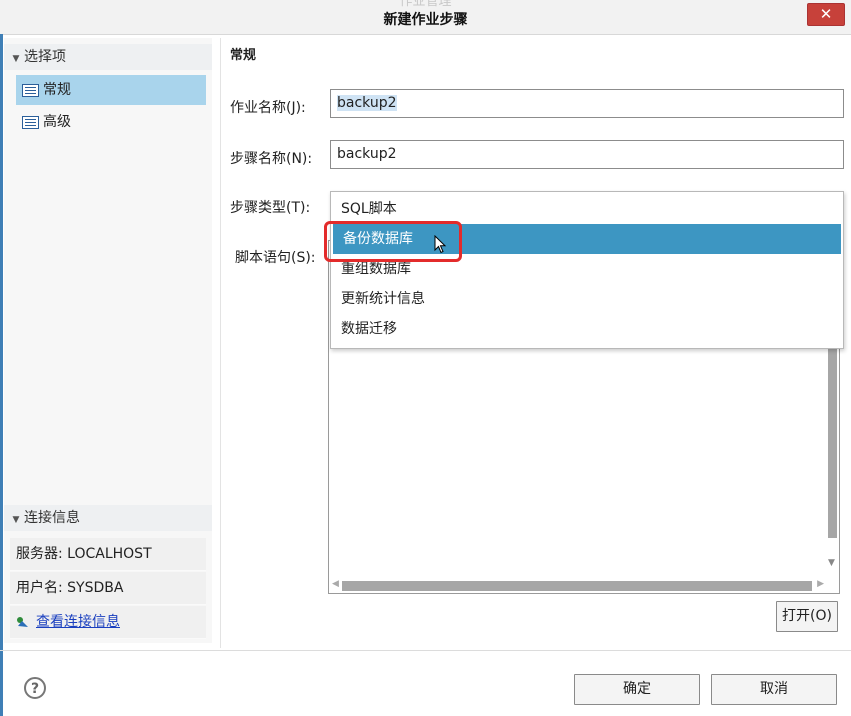 The height and width of the screenshot is (716, 851). I want to click on ok-button: 确定, so click(637, 689).